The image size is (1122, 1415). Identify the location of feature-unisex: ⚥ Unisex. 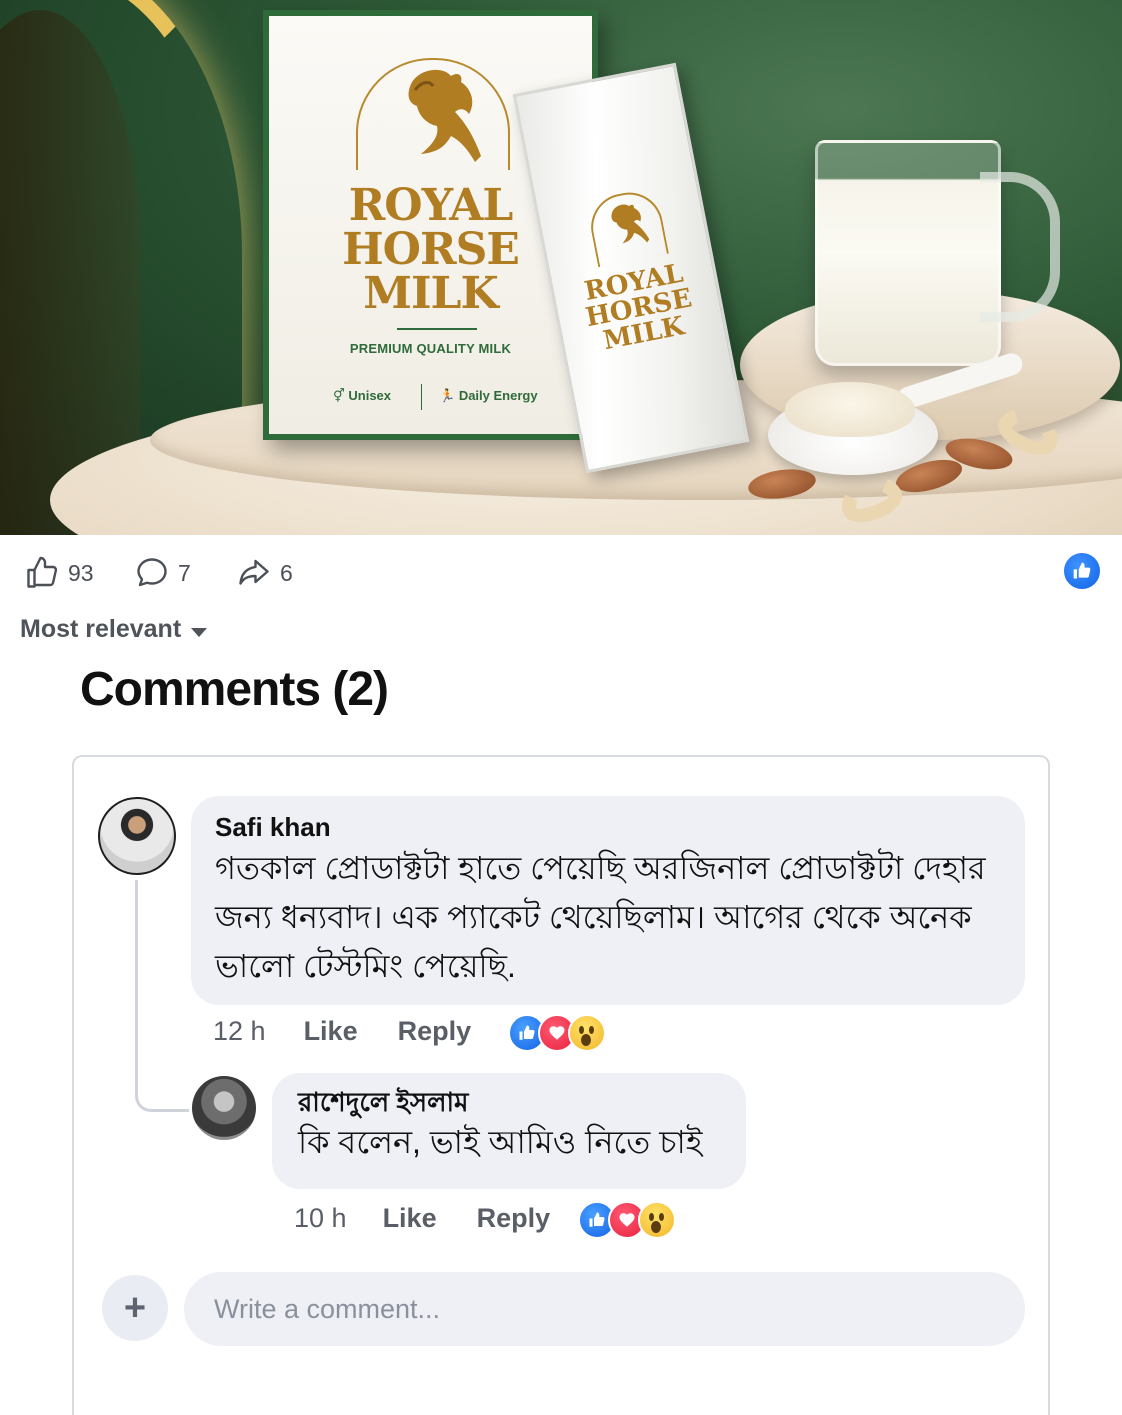
(362, 396).